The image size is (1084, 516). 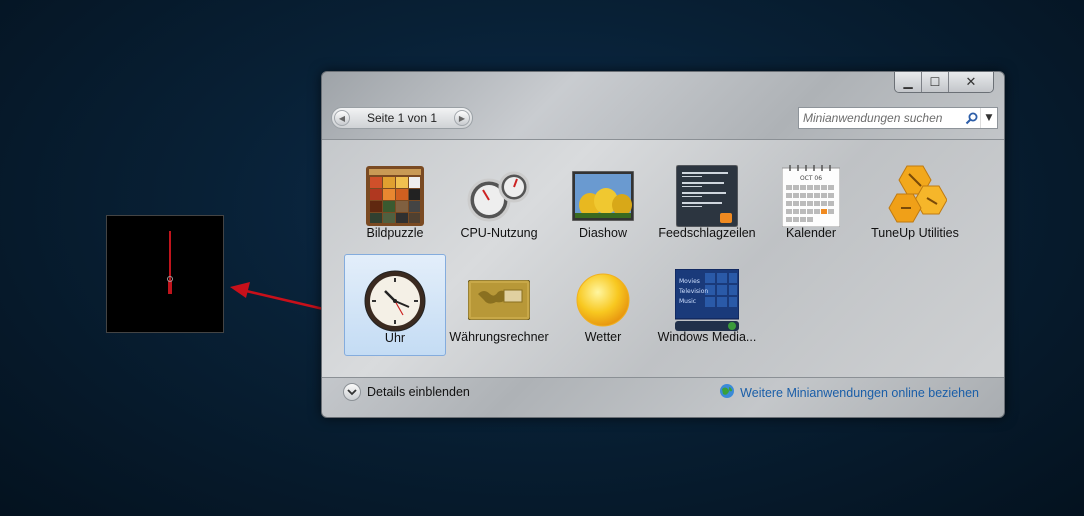 What do you see at coordinates (603, 300) in the screenshot?
I see `weather-icon` at bounding box center [603, 300].